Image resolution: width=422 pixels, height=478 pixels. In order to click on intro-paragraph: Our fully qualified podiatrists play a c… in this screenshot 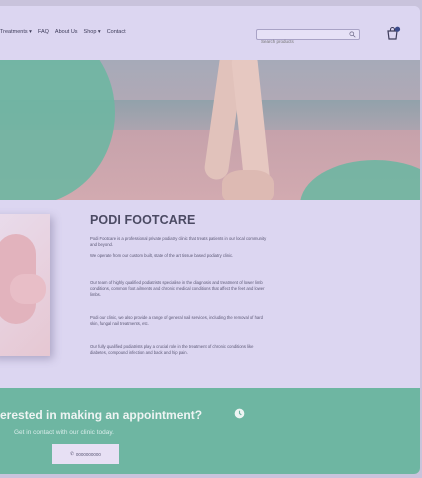, I will do `click(172, 349)`.